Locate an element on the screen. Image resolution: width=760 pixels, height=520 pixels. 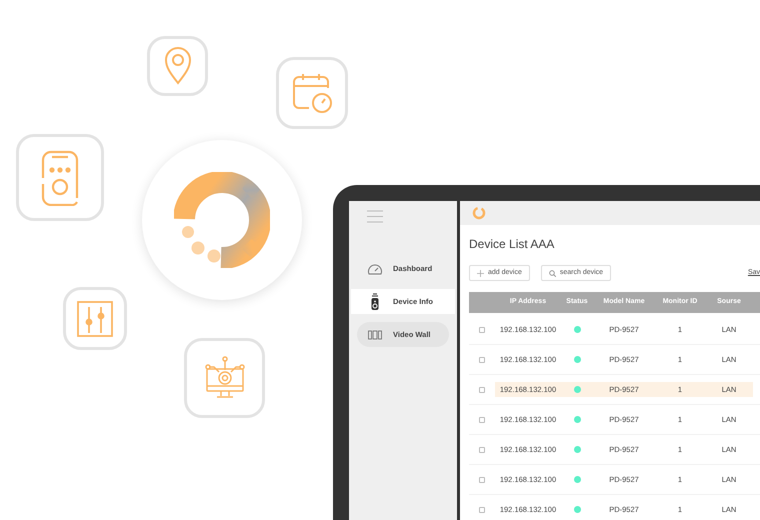
plus-icon is located at coordinates (480, 273).